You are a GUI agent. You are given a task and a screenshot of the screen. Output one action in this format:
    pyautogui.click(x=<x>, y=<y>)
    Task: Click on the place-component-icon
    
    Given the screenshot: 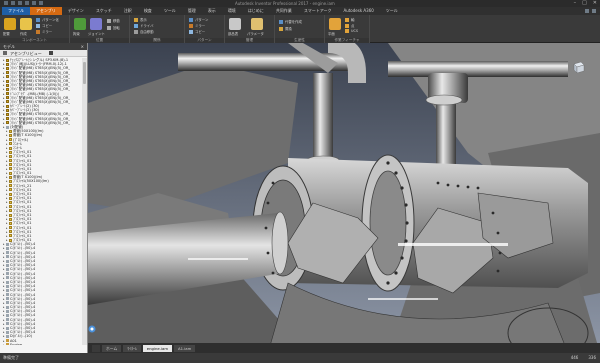 What is the action you would take?
    pyautogui.click(x=10, y=24)
    